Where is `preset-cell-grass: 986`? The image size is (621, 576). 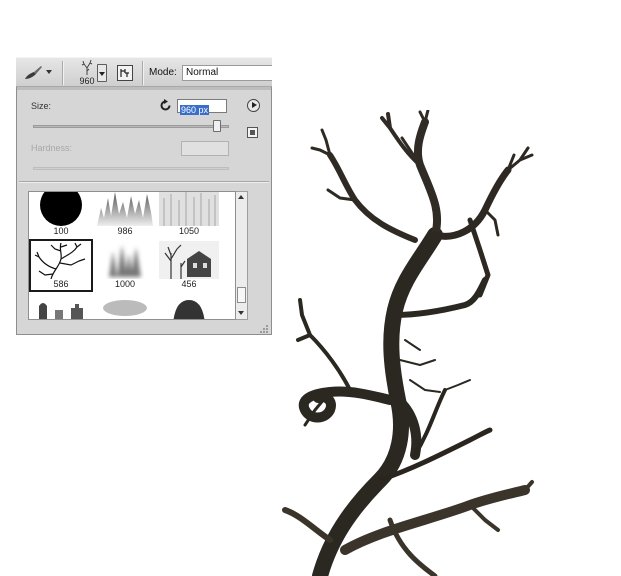
preset-cell-grass: 986 is located at coordinates (125, 215).